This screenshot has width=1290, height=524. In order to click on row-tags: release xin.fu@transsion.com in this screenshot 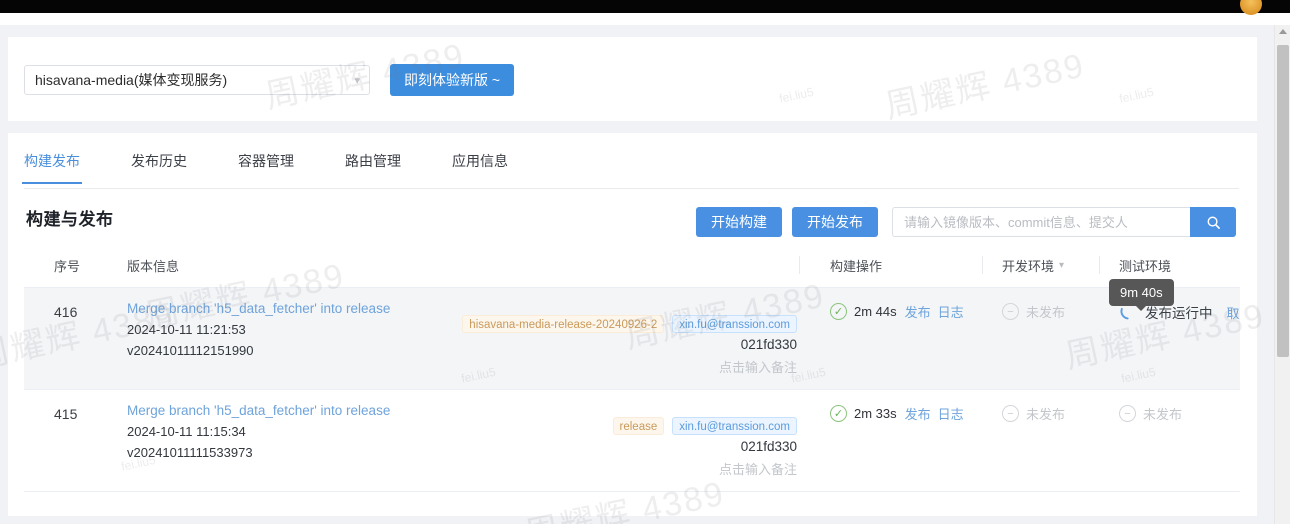, I will do `click(704, 426)`.